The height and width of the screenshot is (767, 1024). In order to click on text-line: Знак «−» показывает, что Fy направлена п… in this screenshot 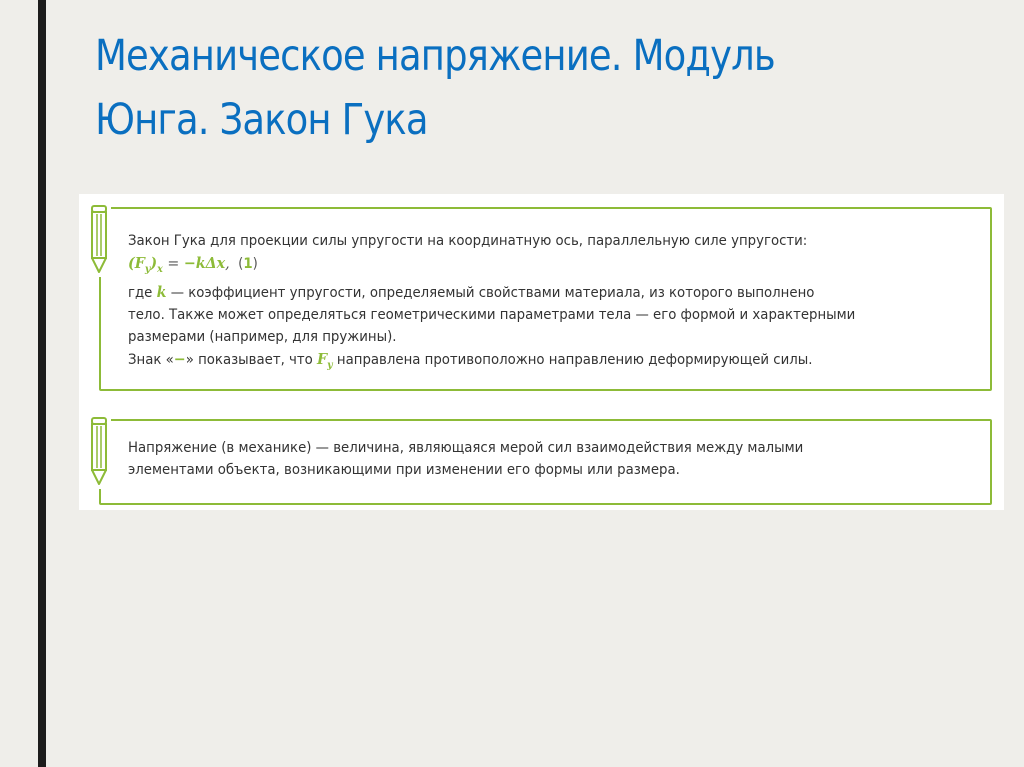, I will do `click(532, 362)`.